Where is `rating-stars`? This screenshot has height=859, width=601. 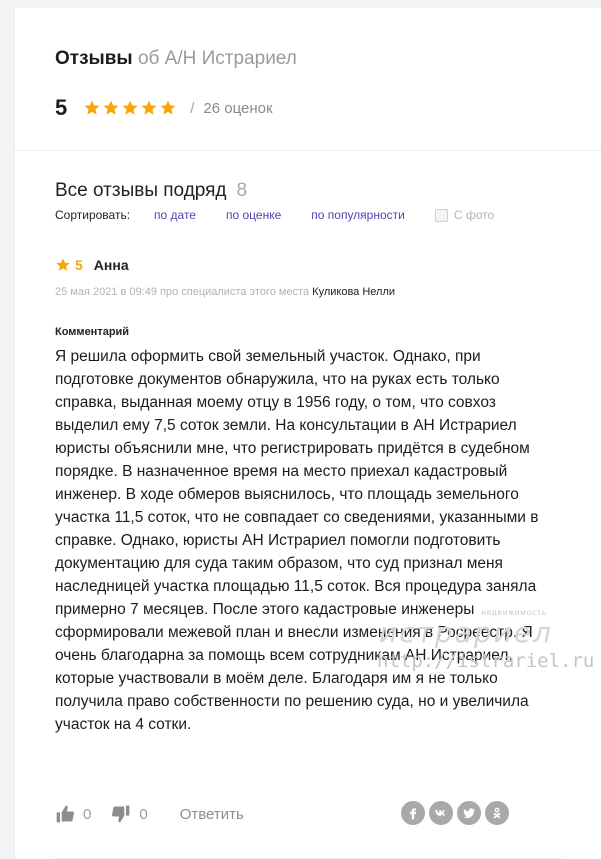
rating-stars is located at coordinates (130, 108).